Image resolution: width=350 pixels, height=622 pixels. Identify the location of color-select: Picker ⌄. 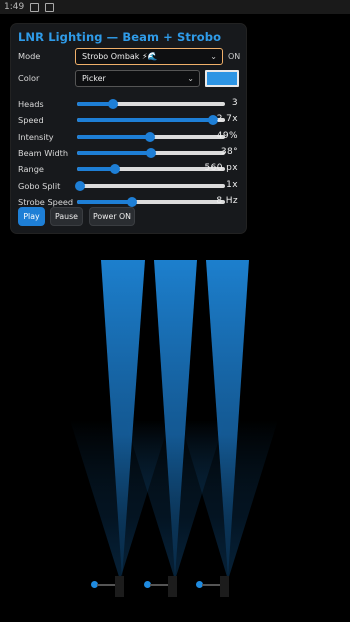
(137, 78).